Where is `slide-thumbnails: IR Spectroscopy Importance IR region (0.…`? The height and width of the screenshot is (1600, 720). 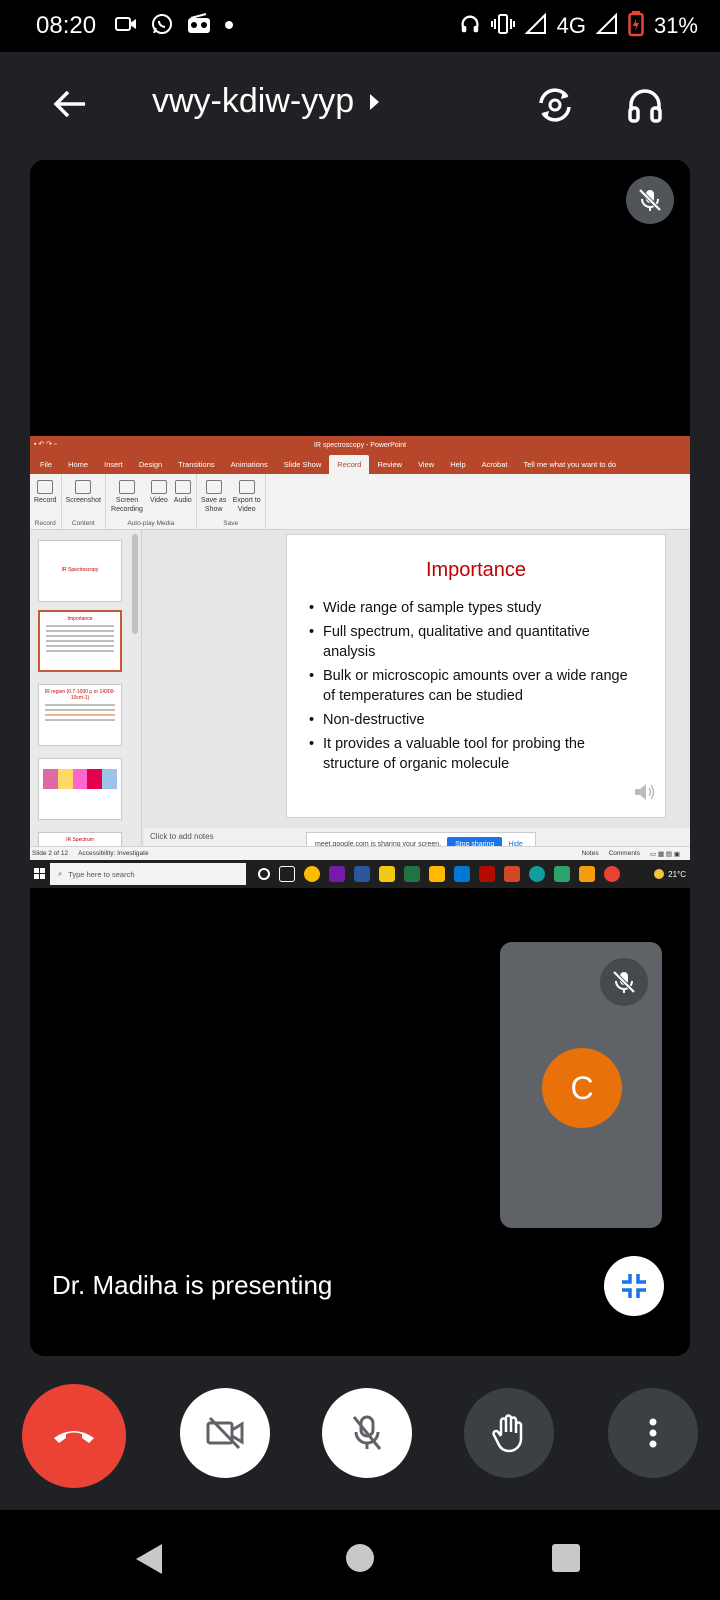 slide-thumbnails: IR Spectroscopy Importance IR region (0.… is located at coordinates (86, 709).